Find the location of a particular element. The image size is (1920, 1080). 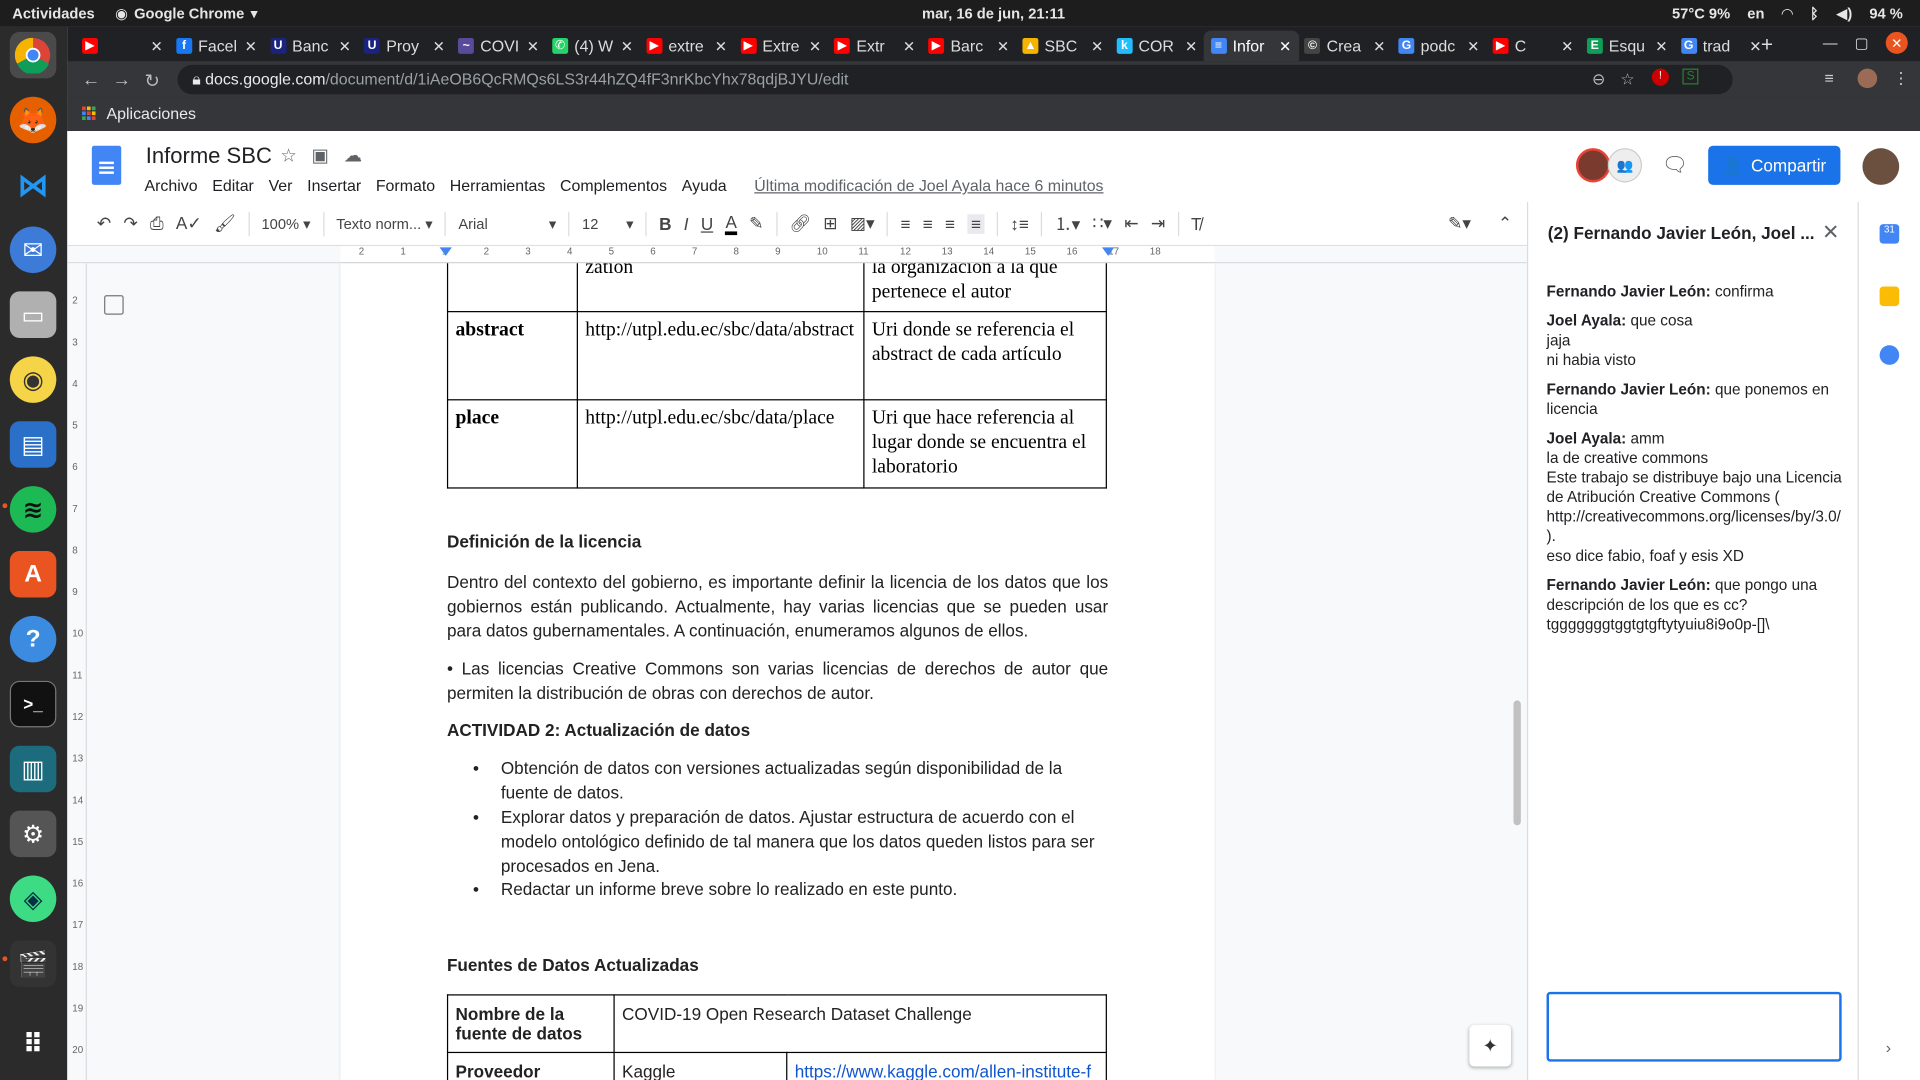

increase-indent-icon: ⇥ is located at coordinates (1158, 223).